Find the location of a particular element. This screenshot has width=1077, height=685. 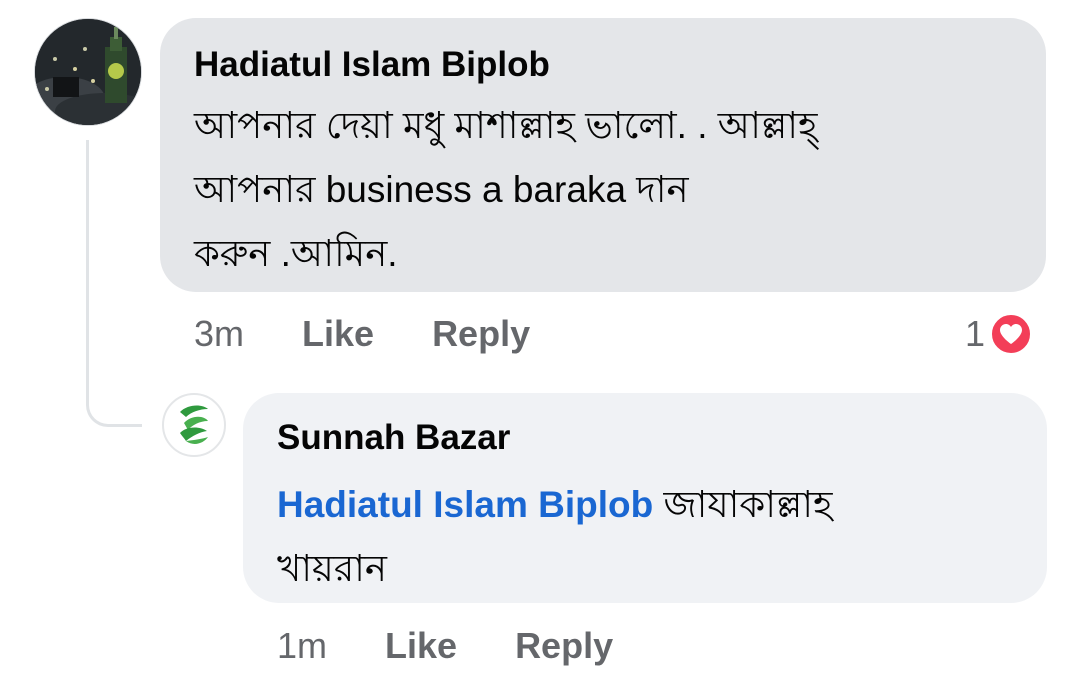

comment-actions: 3m Like Reply is located at coordinates (391, 334).